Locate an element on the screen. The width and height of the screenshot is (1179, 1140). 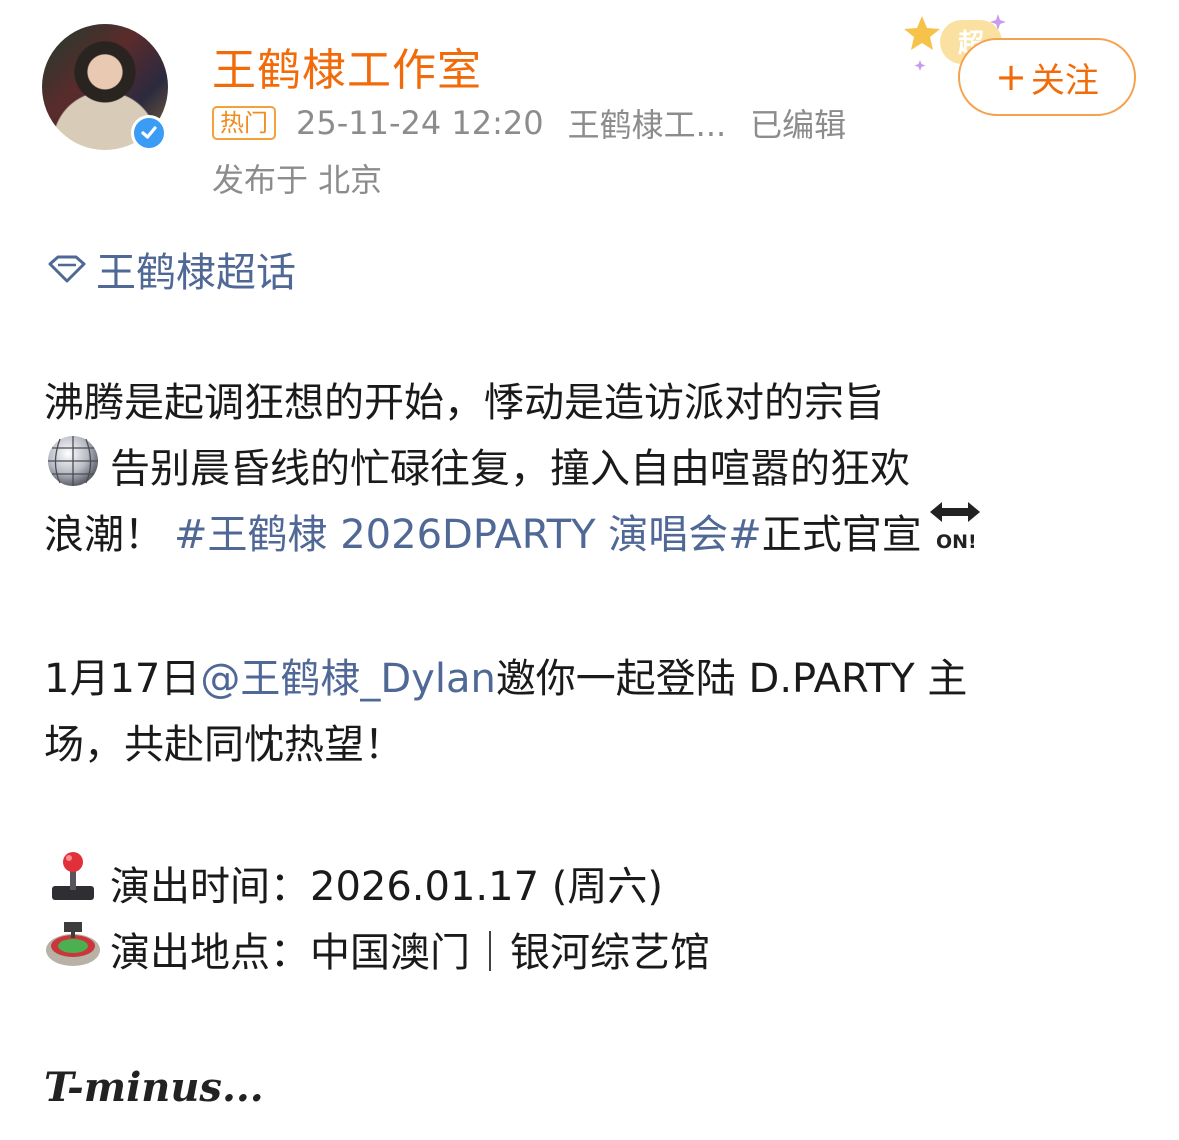
body-line: 1月17日 is located at coordinates (122, 679).